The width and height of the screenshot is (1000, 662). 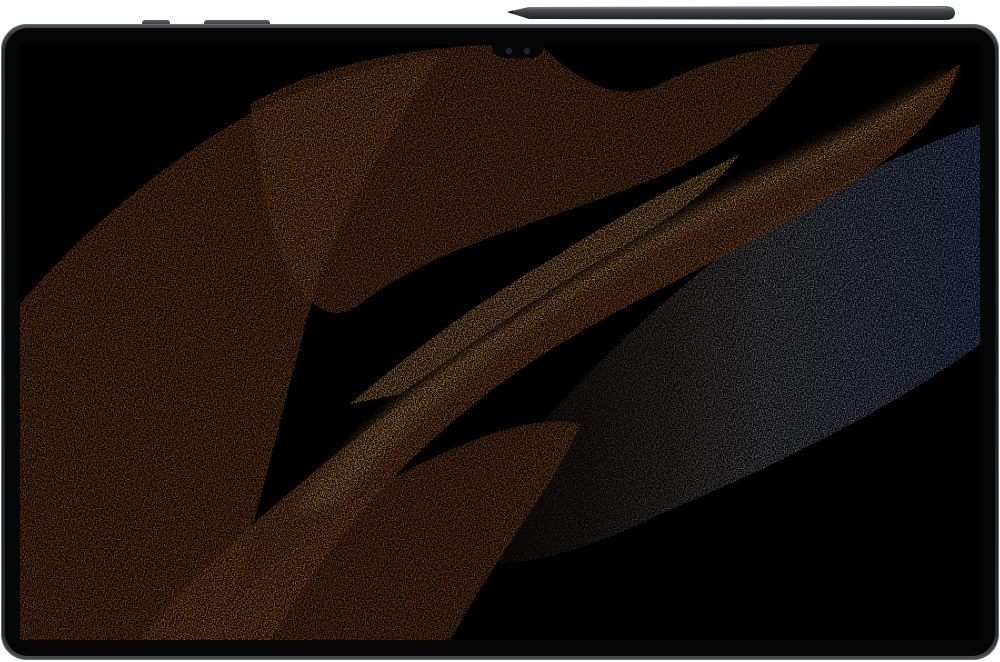 I want to click on sensor-icon, so click(x=527, y=51).